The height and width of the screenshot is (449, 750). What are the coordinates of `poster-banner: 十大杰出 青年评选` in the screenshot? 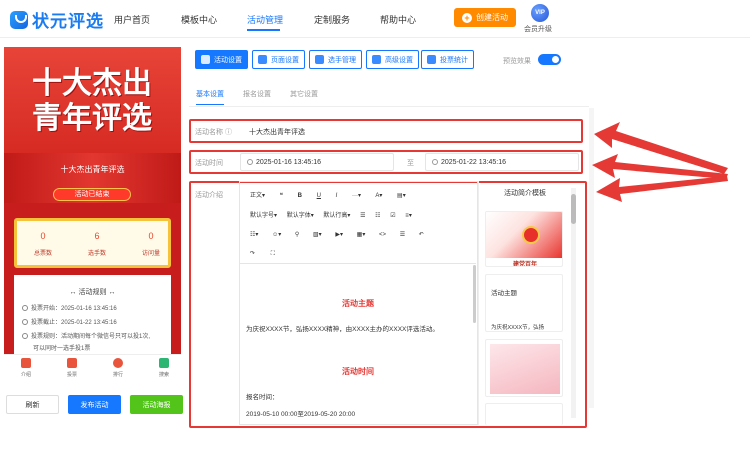 It's located at (92, 101).